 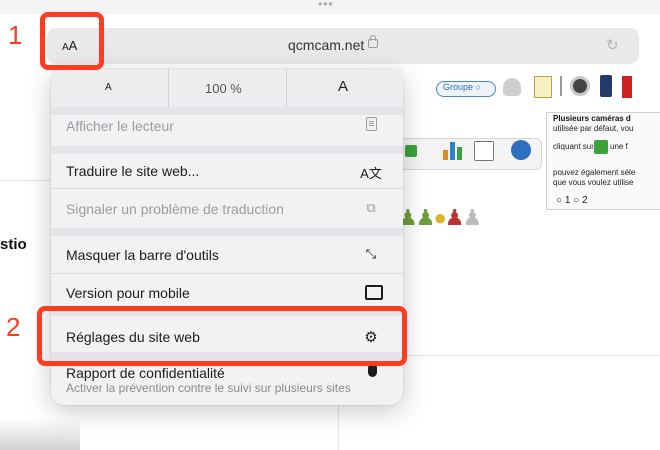 What do you see at coordinates (619, 146) in the screenshot?
I see `camera-info-line: une f` at bounding box center [619, 146].